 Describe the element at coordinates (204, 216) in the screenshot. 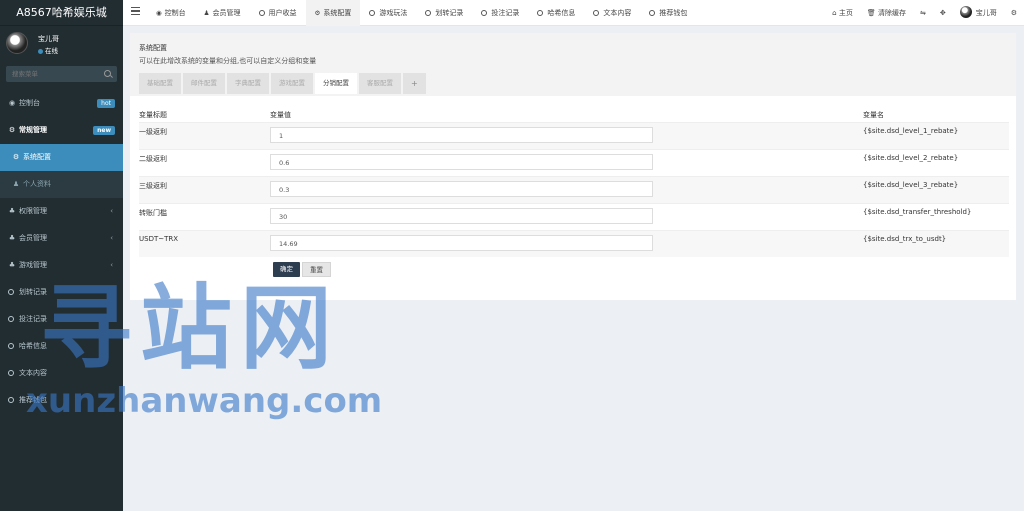

I see `row-title: 转账门槛` at that location.